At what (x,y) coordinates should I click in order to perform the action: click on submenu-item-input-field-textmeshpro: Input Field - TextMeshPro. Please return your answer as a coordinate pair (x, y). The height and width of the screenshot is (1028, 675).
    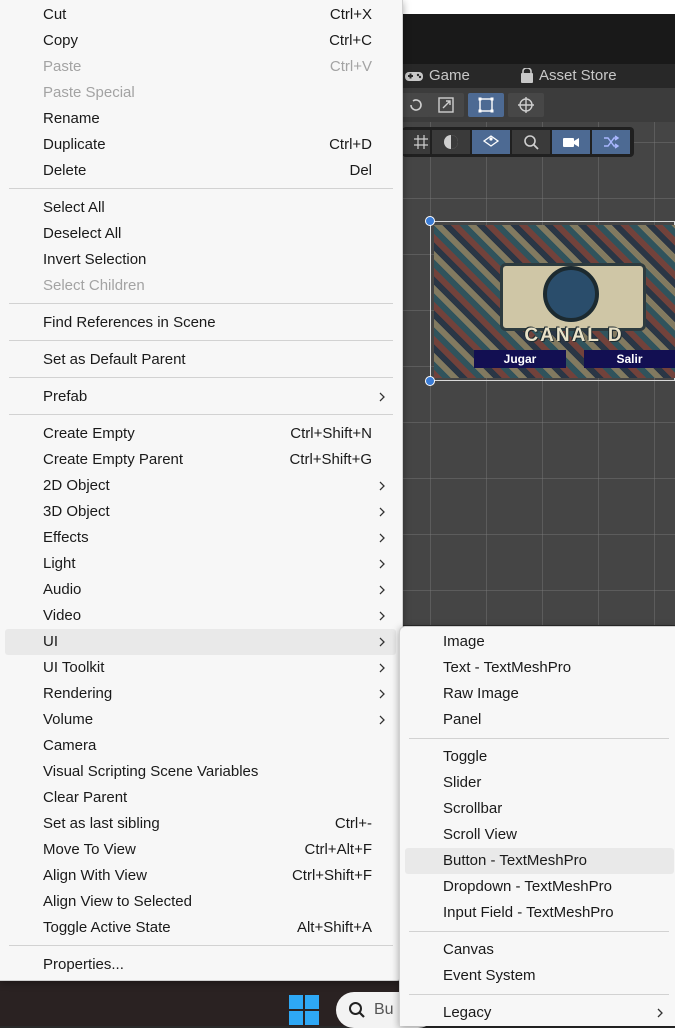
    Looking at the image, I should click on (539, 913).